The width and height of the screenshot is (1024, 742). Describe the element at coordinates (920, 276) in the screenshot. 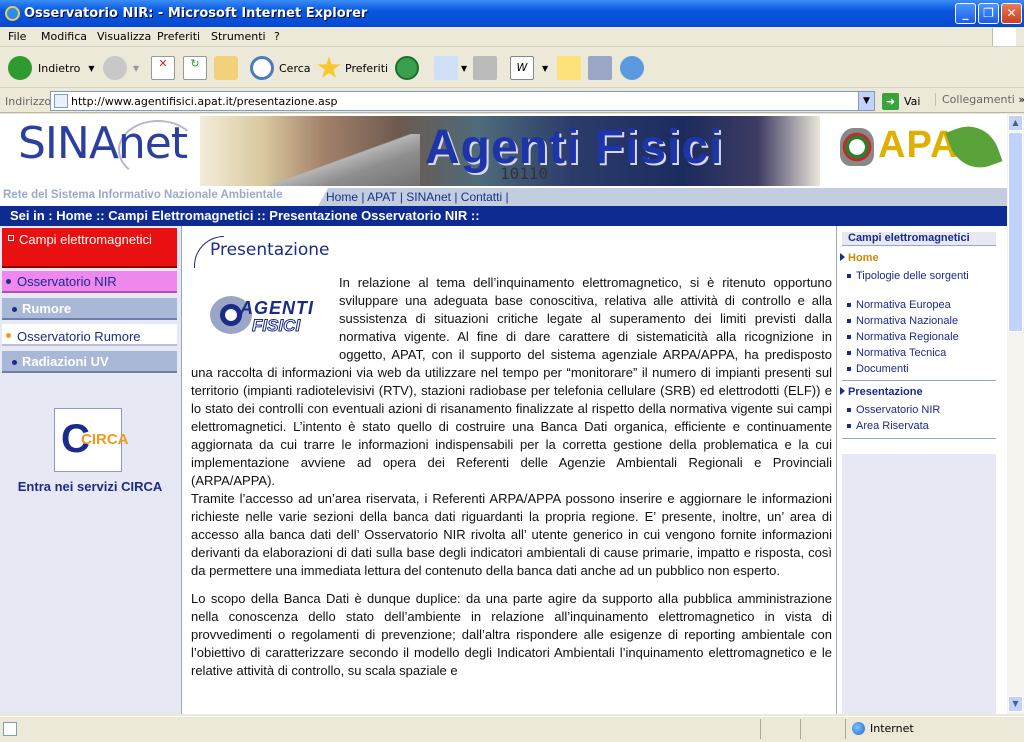

I see `rightnav-tipologie-sorgenti: Tipologie delle sorgenti` at that location.